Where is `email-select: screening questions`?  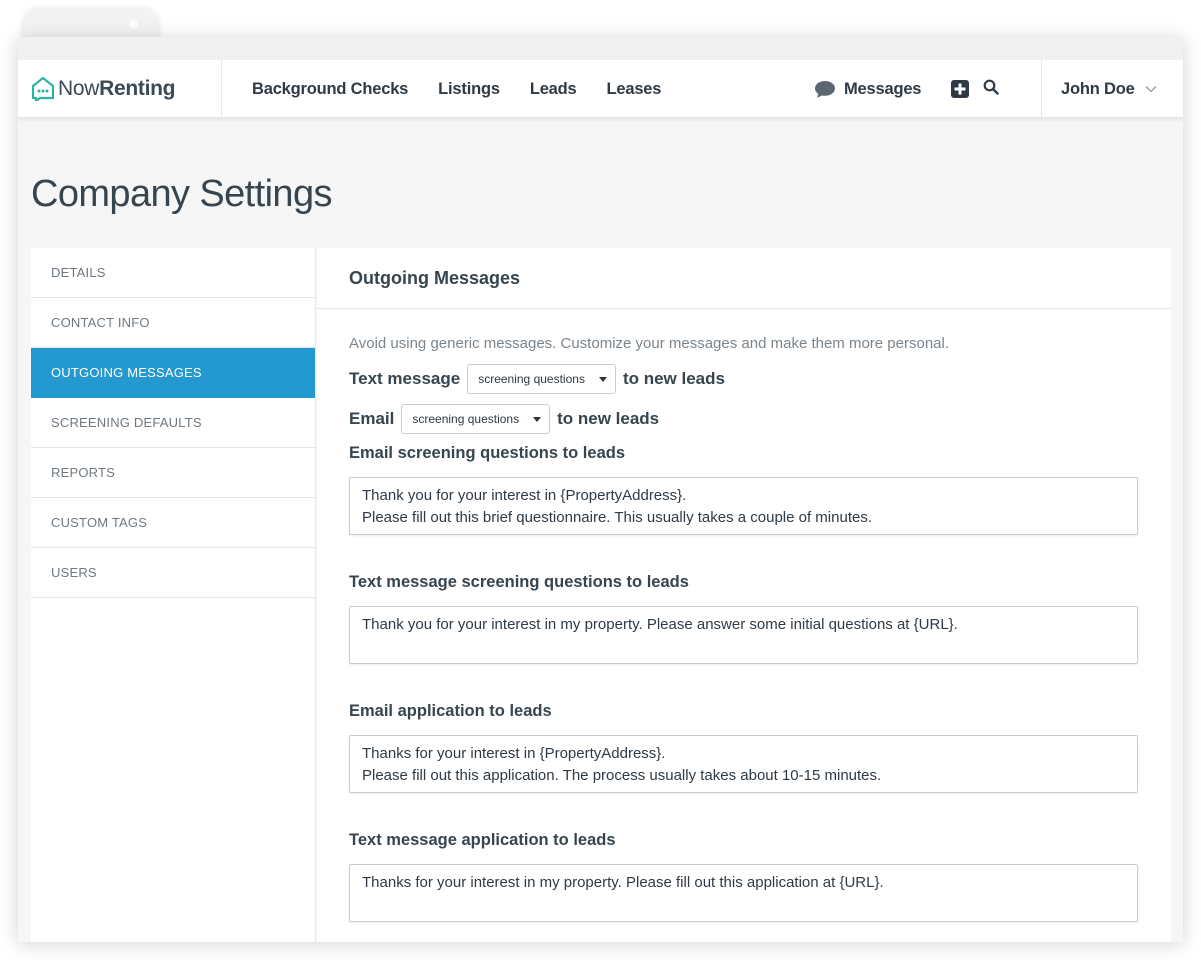 email-select: screening questions is located at coordinates (476, 419).